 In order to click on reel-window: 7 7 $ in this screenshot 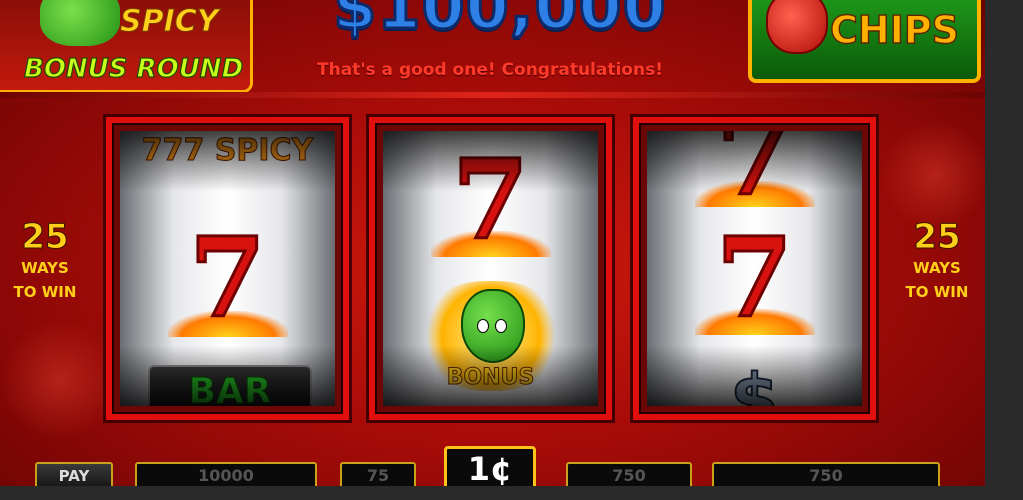, I will do `click(754, 268)`.